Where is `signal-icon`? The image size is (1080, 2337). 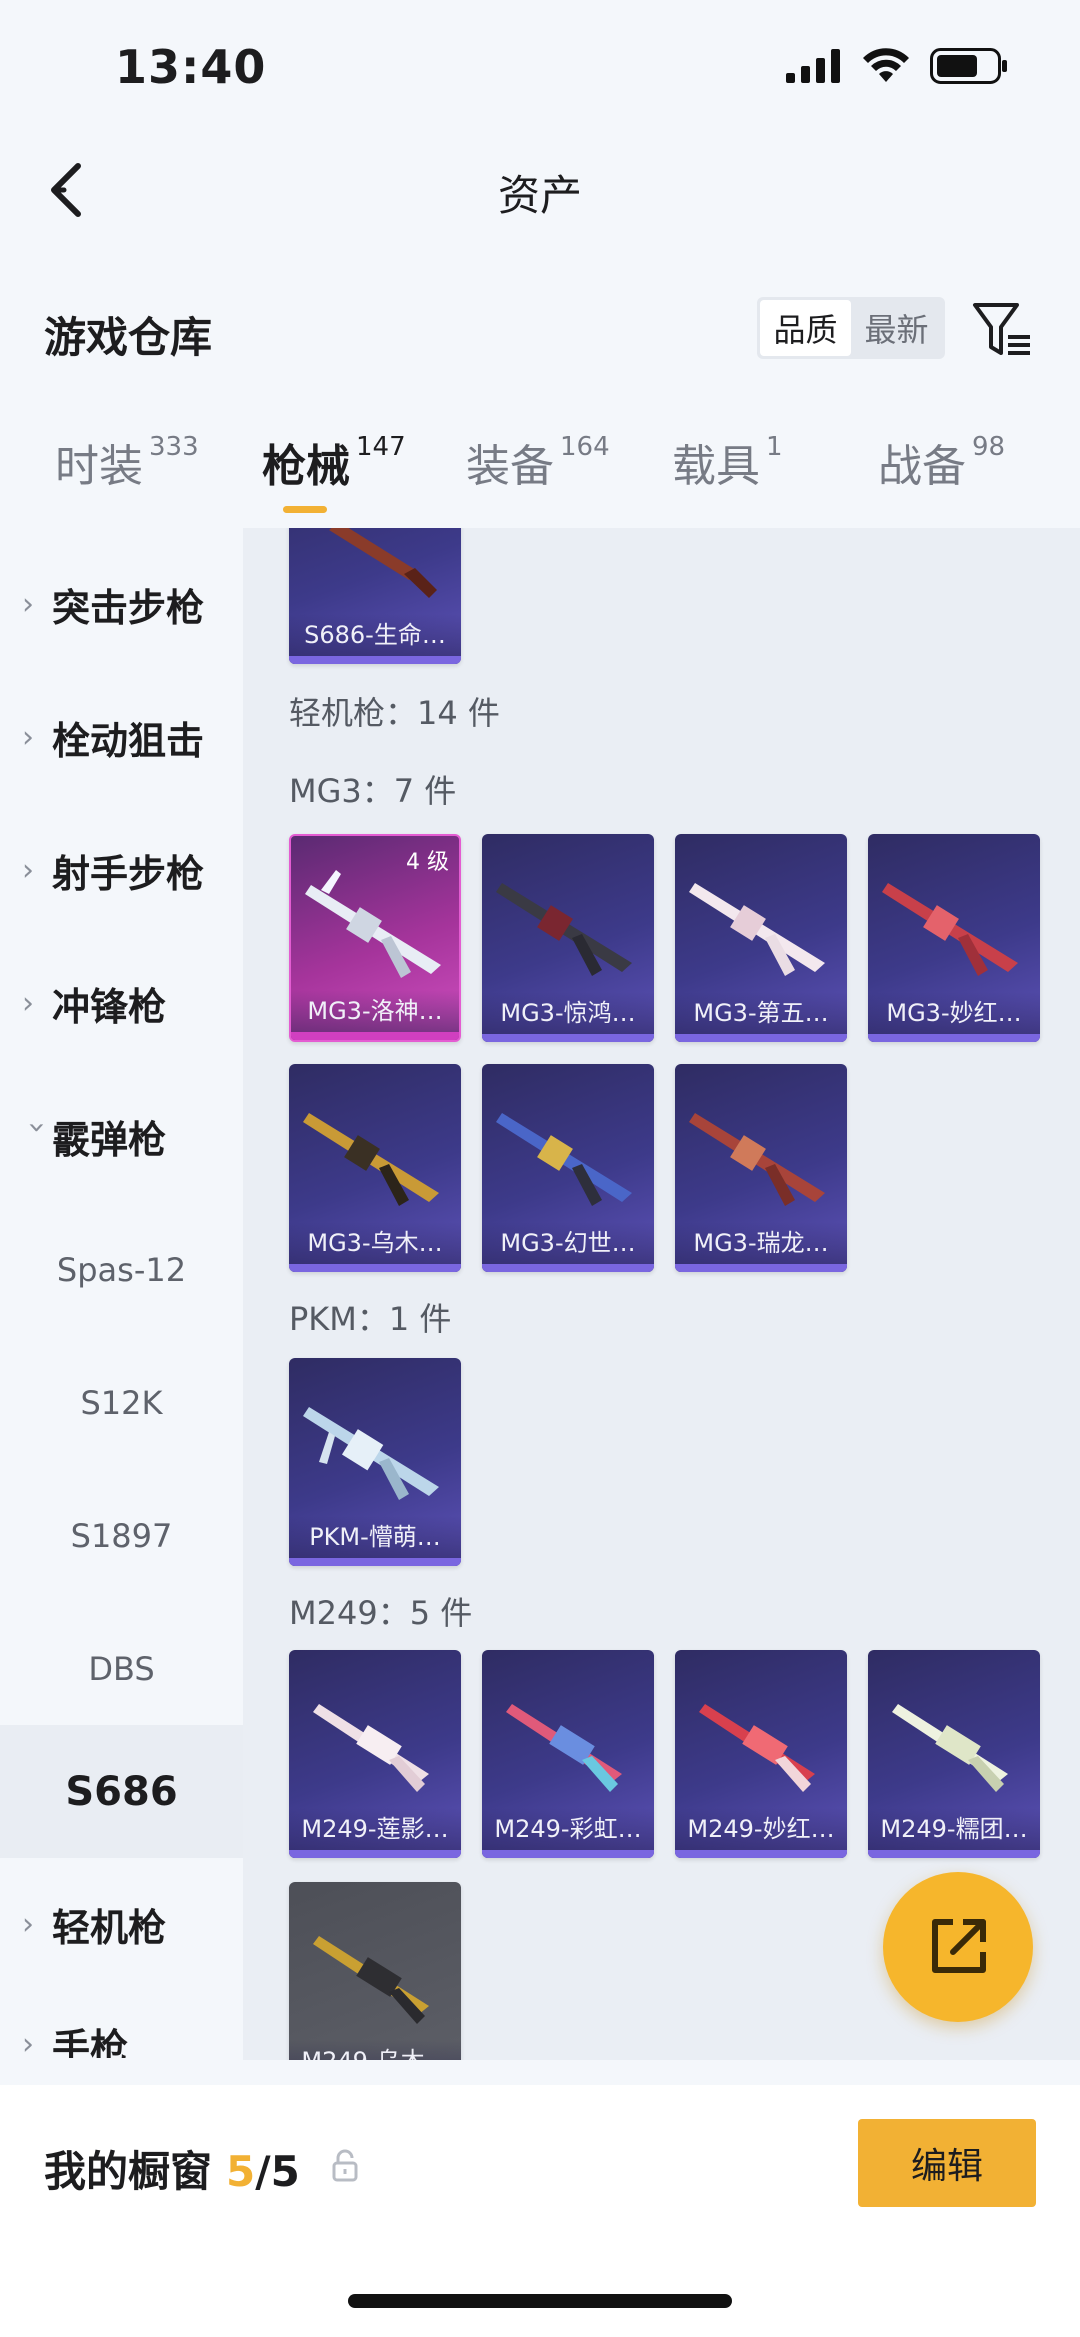 signal-icon is located at coordinates (813, 66).